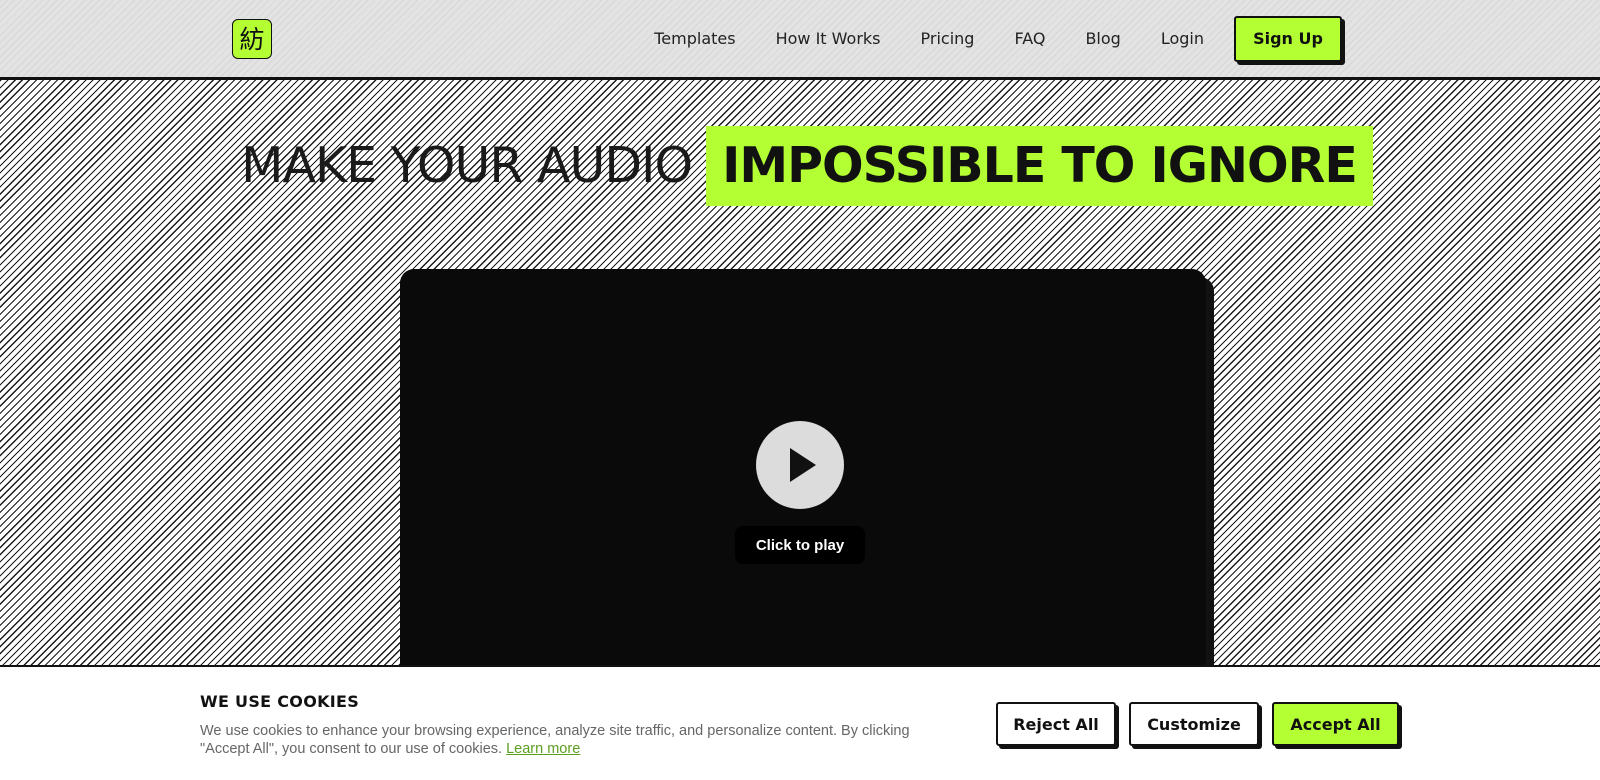 This screenshot has width=1600, height=780. Describe the element at coordinates (280, 701) in the screenshot. I see `cookie-title: WE USE COOKIES` at that location.